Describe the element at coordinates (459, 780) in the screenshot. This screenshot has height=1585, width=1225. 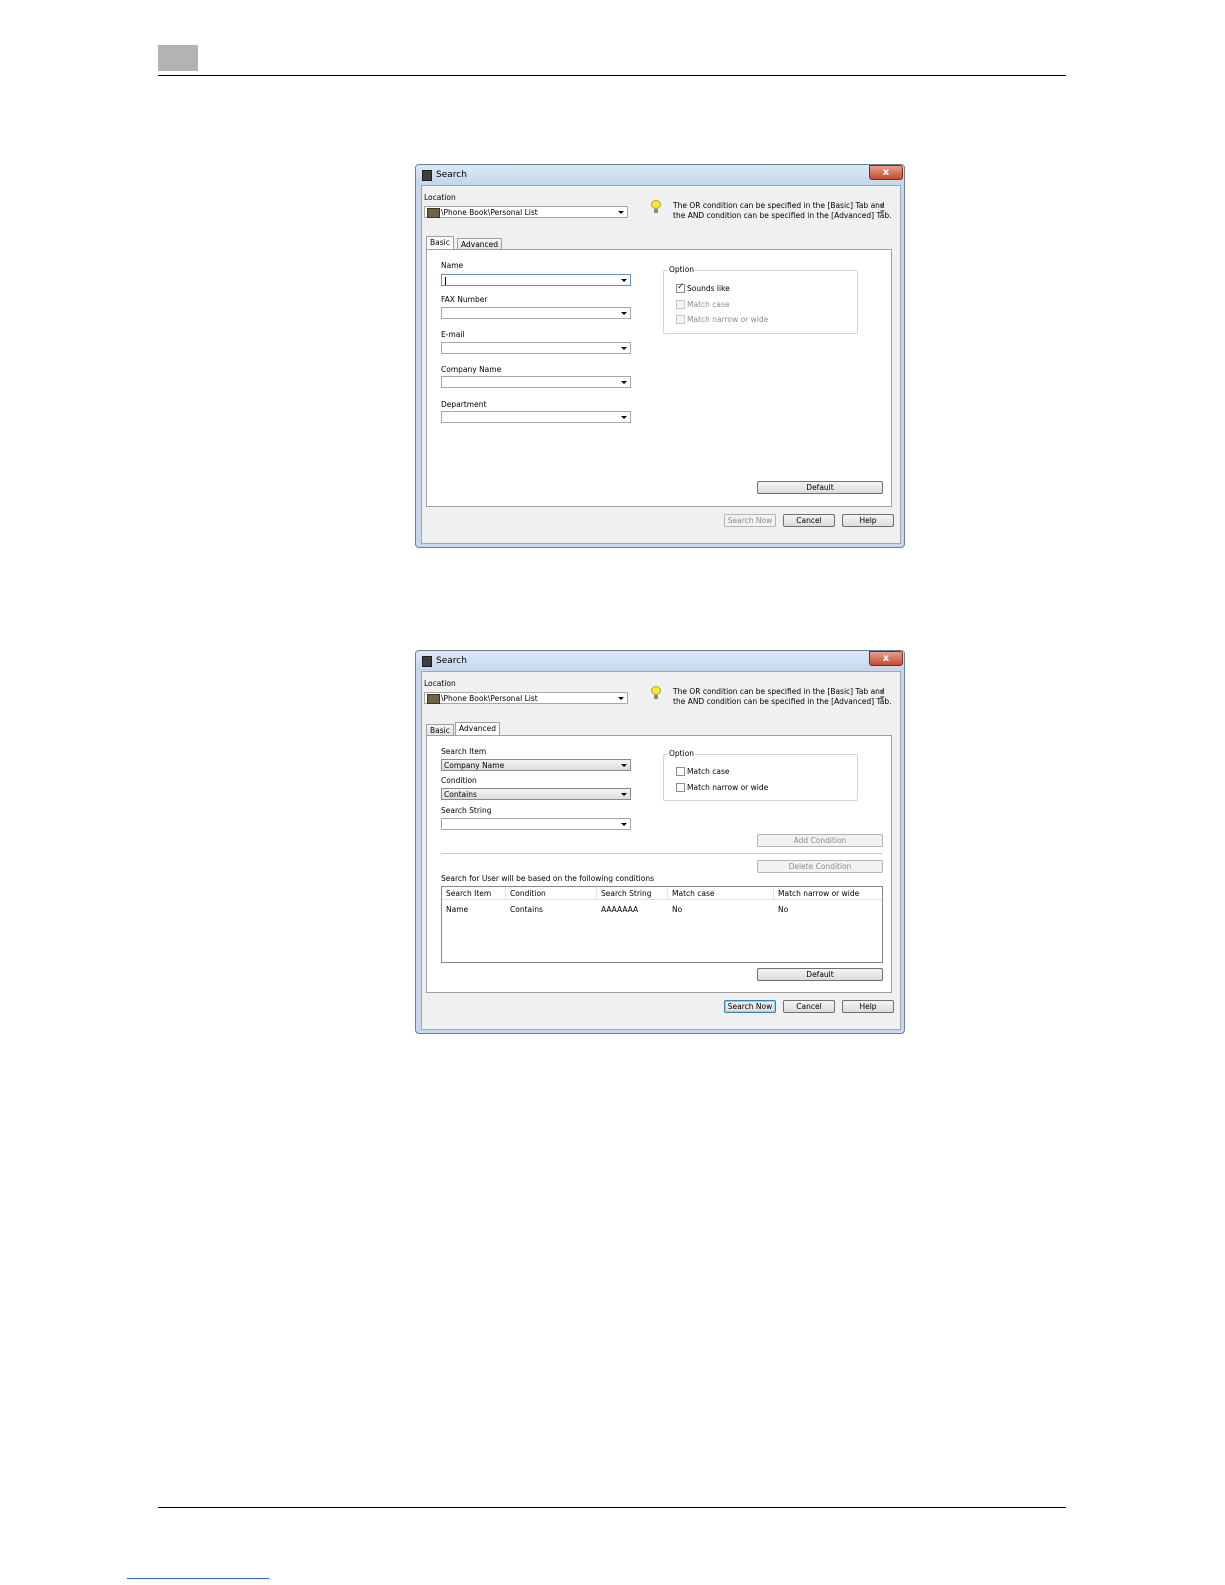
I see `condition-label: Condition` at that location.